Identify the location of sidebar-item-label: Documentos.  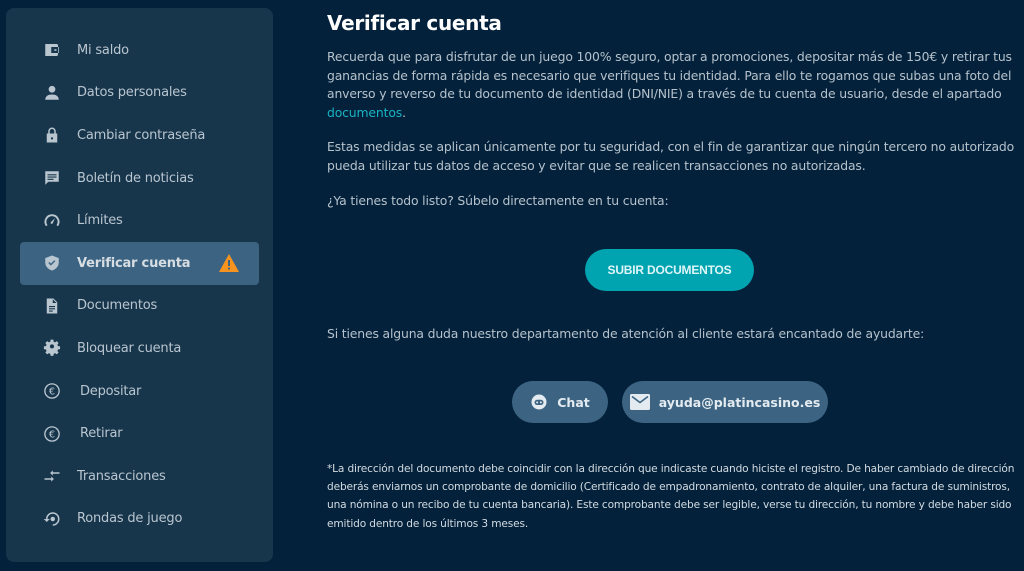
(117, 306).